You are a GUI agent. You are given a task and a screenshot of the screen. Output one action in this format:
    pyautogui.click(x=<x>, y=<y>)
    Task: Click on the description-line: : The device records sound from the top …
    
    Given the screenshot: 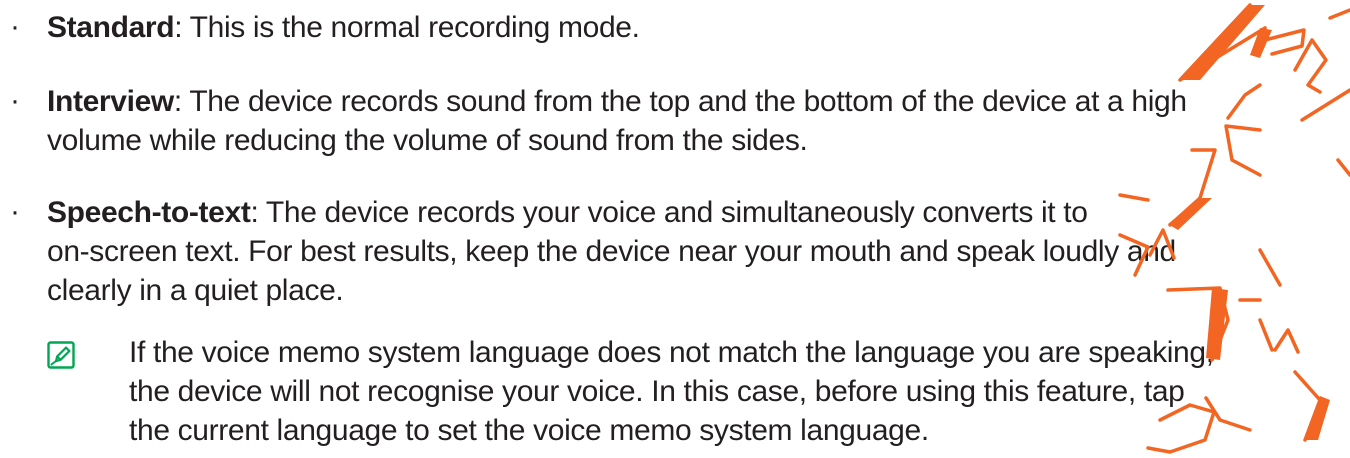 What is the action you would take?
    pyautogui.click(x=680, y=101)
    